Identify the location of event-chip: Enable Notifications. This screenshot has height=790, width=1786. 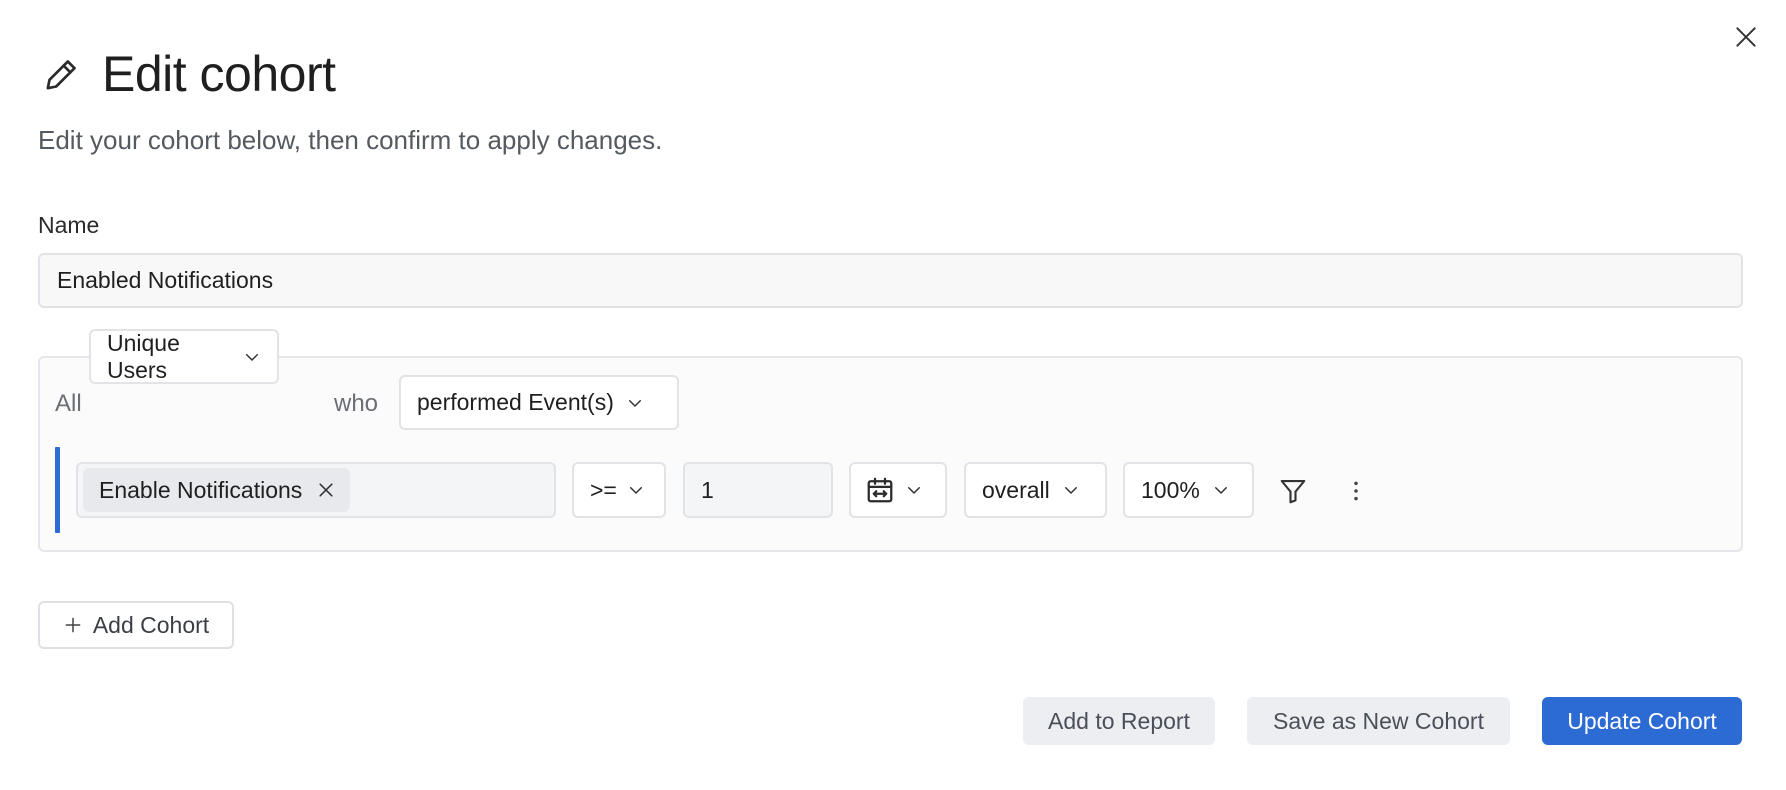
(217, 490).